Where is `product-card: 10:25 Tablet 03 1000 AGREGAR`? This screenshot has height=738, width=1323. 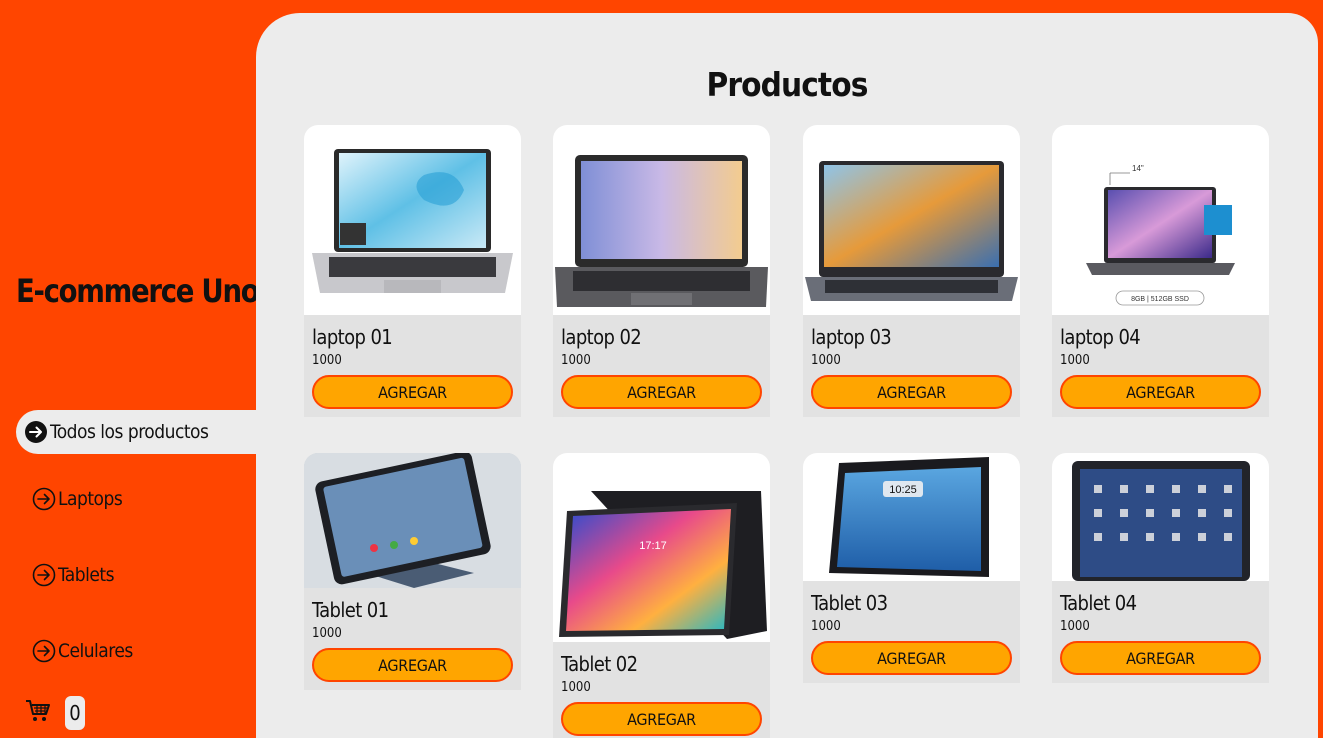 product-card: 10:25 Tablet 03 1000 AGREGAR is located at coordinates (911, 568).